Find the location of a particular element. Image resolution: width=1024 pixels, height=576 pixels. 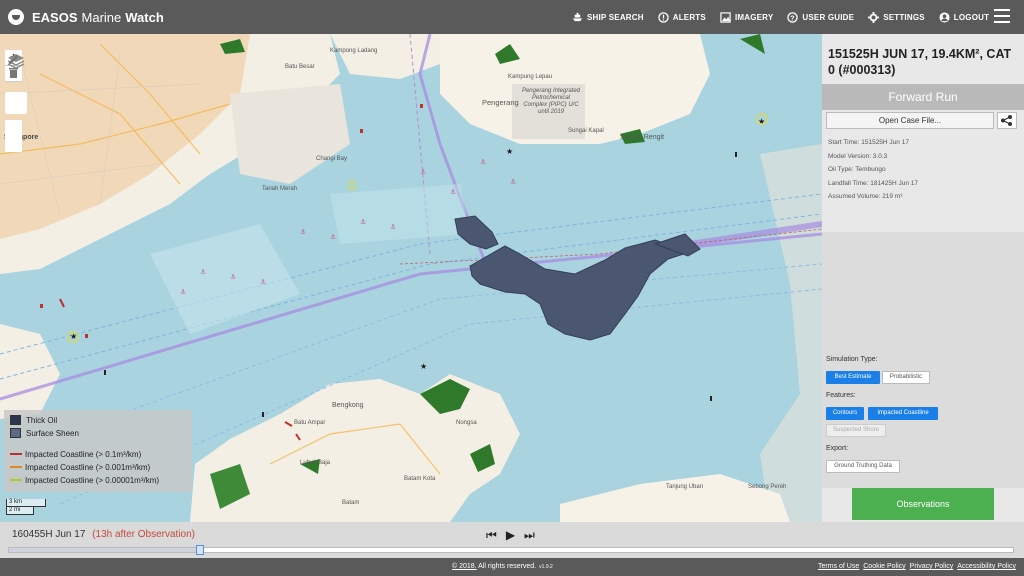

share-icon is located at coordinates (1006, 120).